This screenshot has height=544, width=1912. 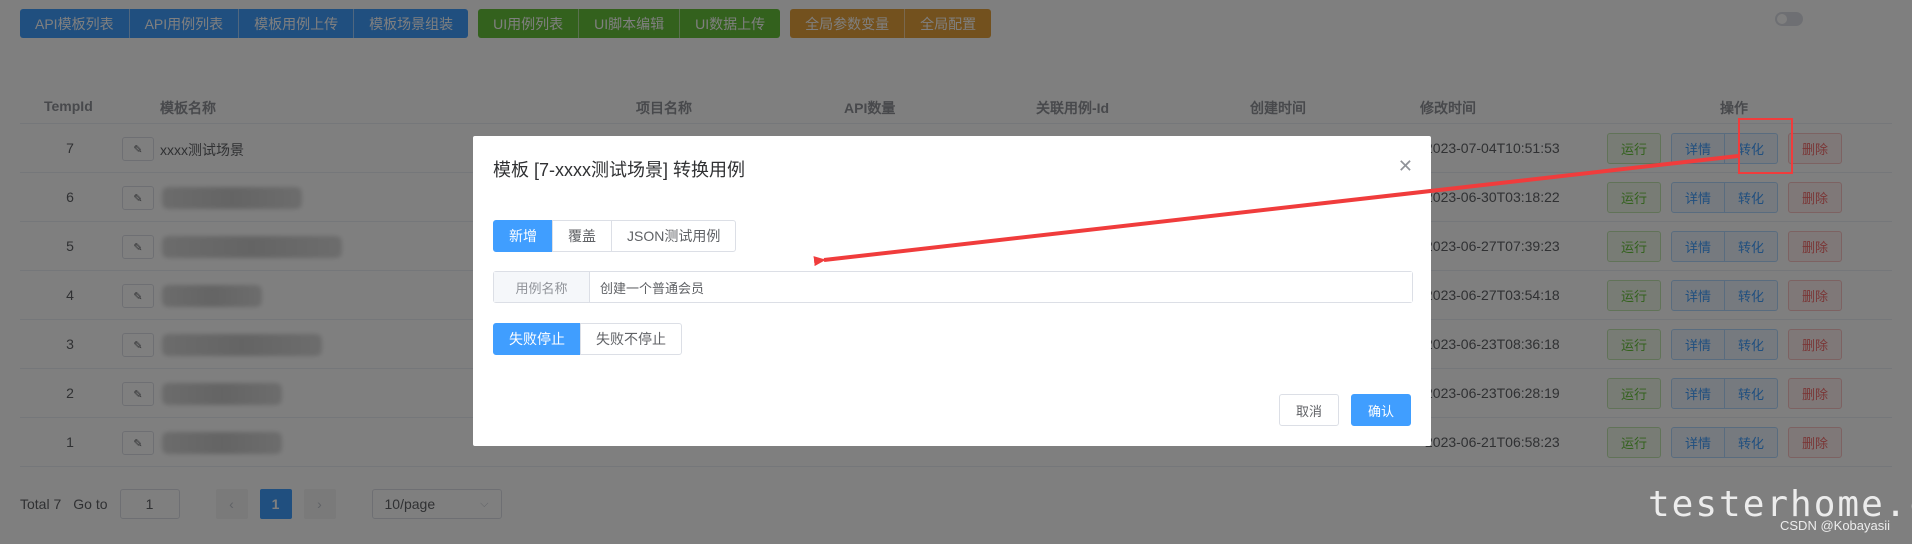 What do you see at coordinates (1835, 525) in the screenshot?
I see `watermark-credit: CSDN @Kobayasii` at bounding box center [1835, 525].